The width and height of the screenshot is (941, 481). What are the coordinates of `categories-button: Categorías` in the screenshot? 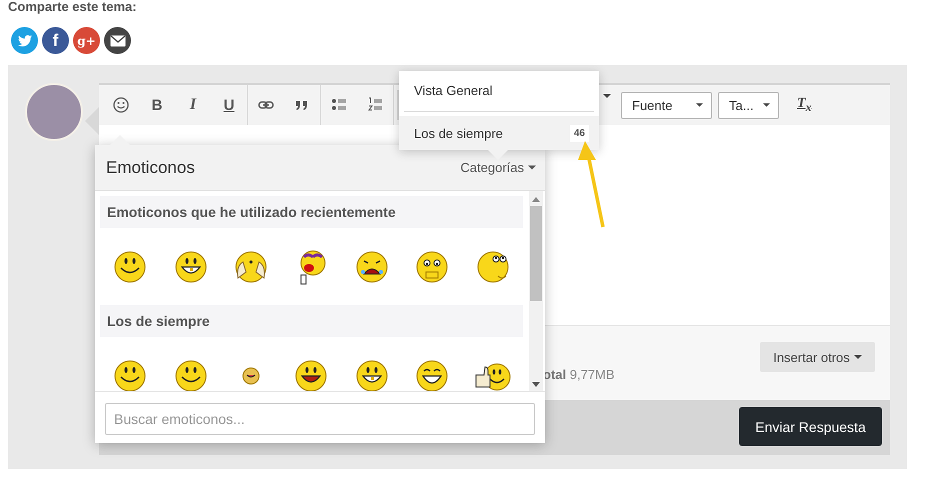 It's located at (498, 167).